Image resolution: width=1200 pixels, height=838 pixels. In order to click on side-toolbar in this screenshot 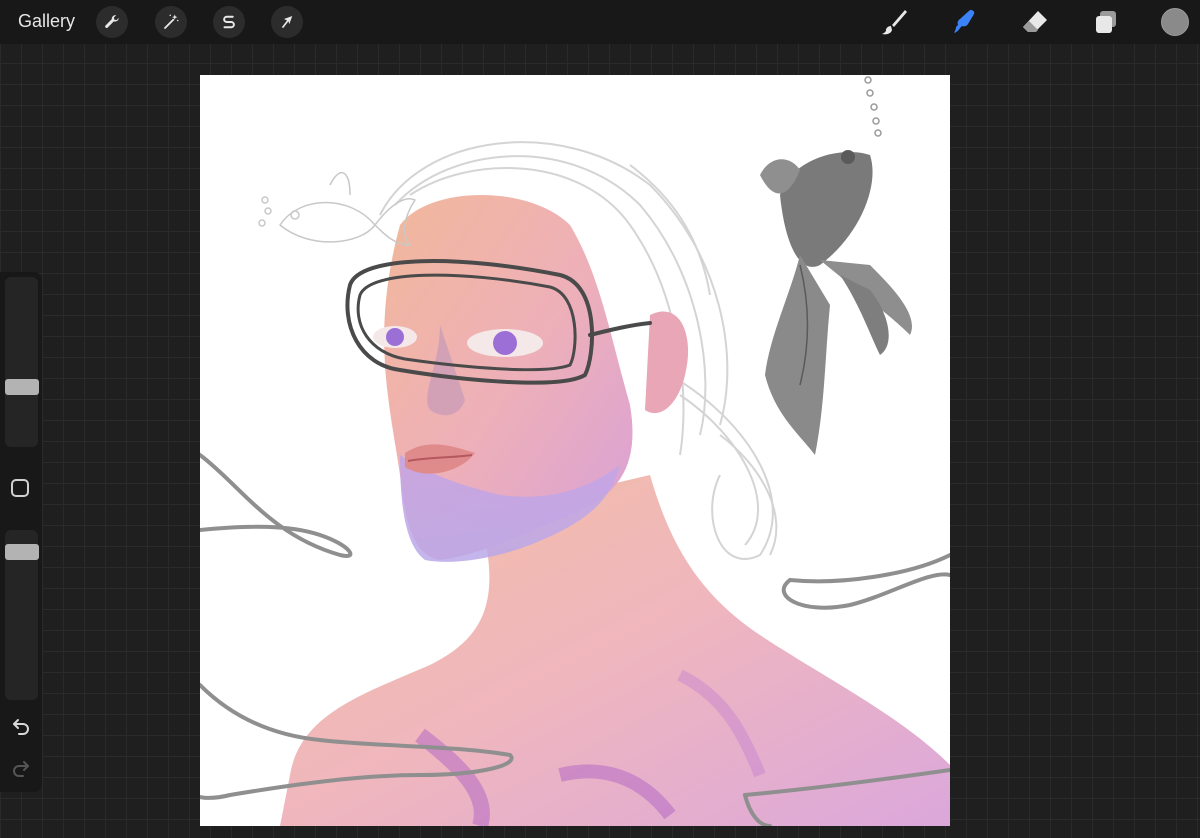, I will do `click(21, 532)`.